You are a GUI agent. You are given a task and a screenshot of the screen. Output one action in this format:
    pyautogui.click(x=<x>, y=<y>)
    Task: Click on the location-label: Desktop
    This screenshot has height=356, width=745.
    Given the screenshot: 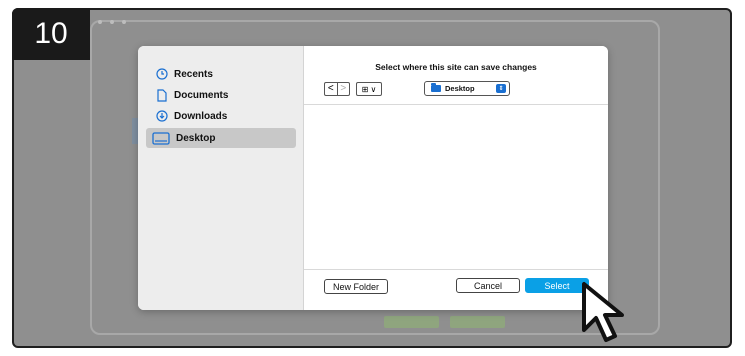 What is the action you would take?
    pyautogui.click(x=460, y=88)
    